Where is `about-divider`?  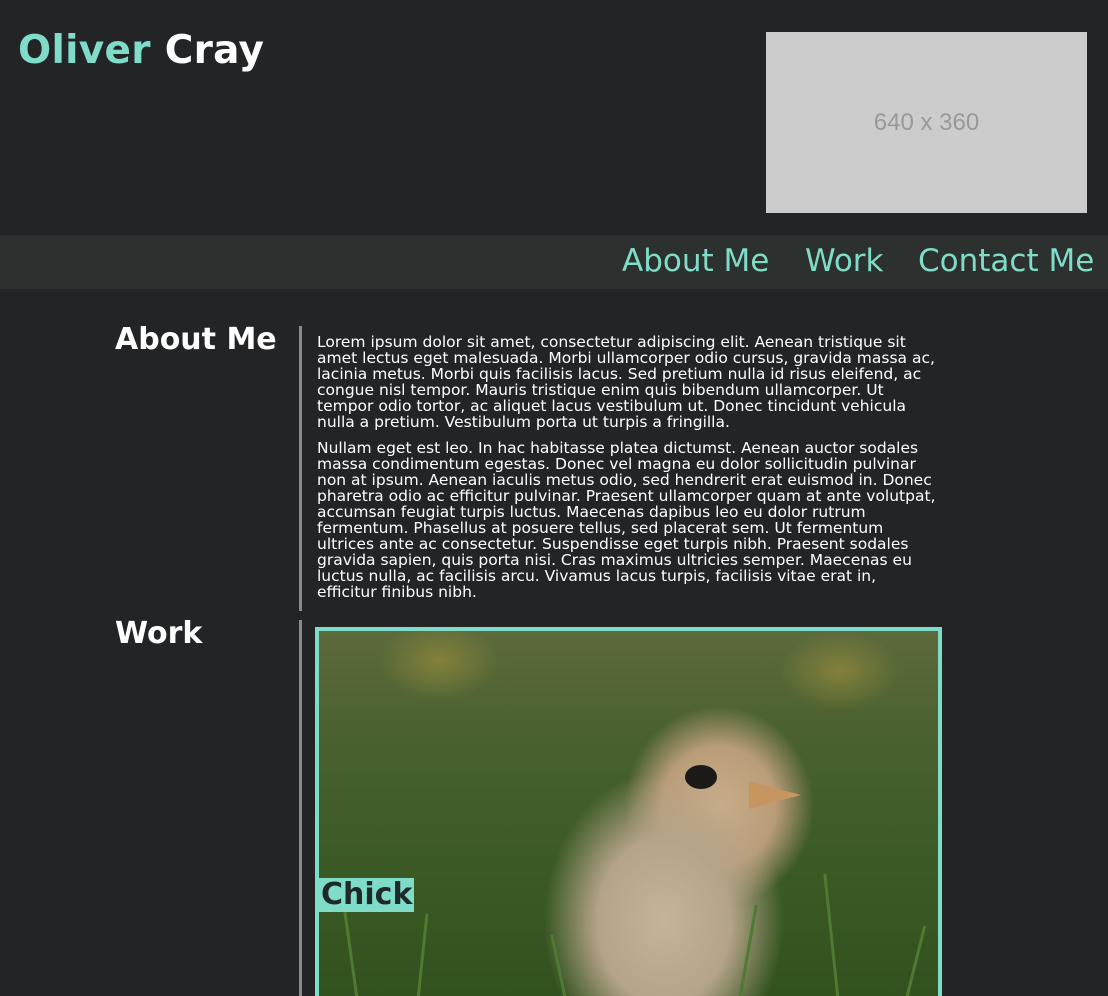 about-divider is located at coordinates (300, 468).